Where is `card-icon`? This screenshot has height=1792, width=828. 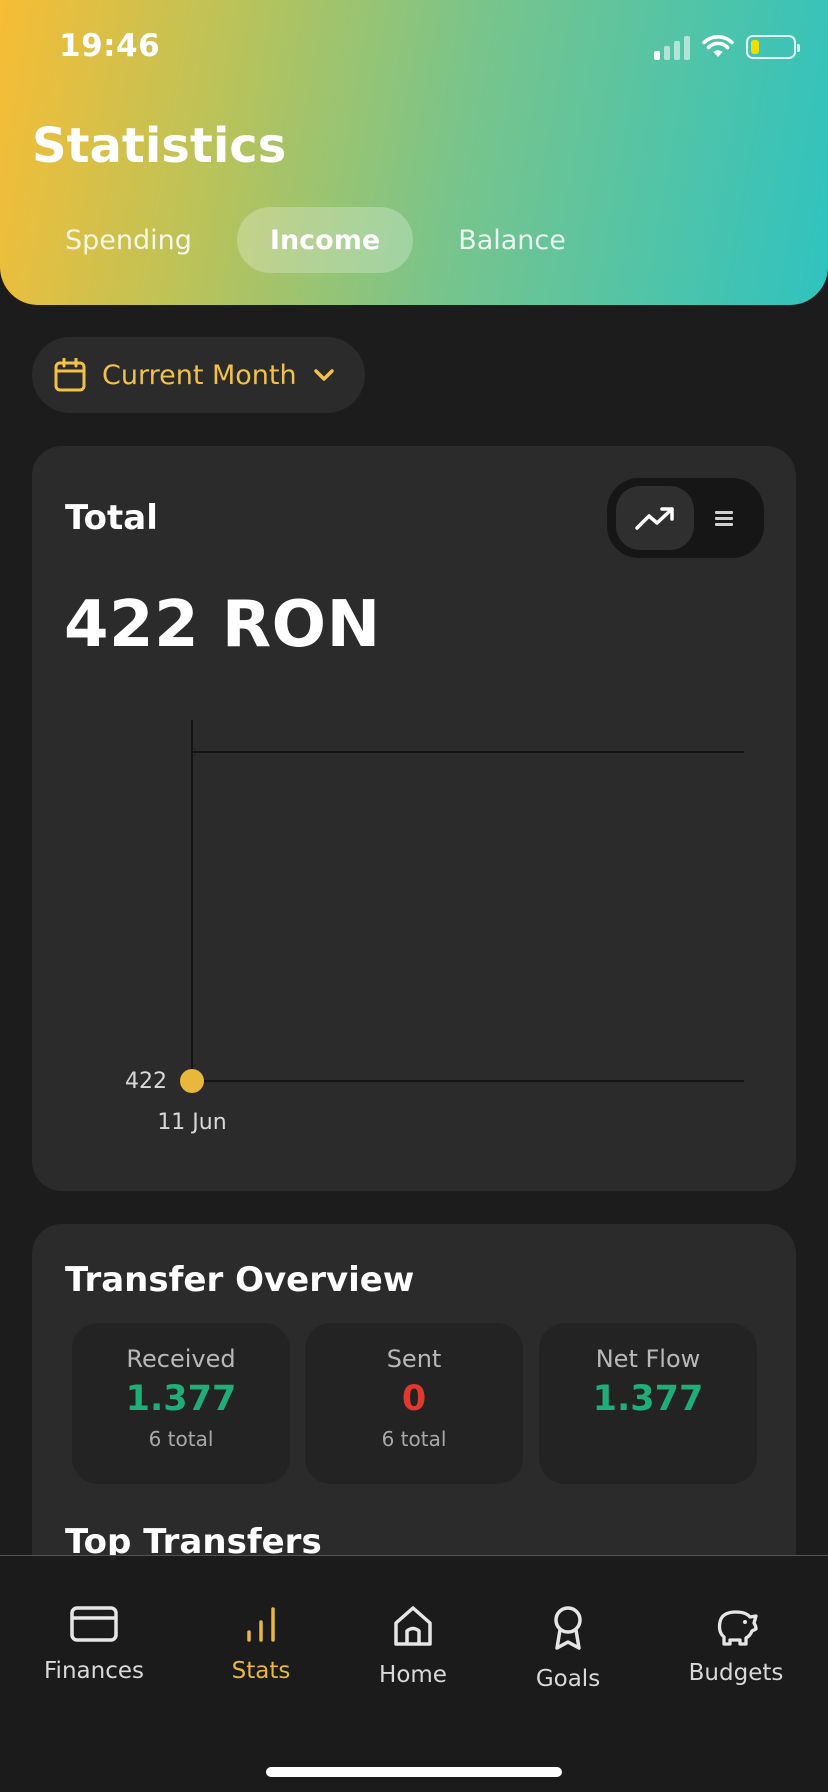
card-icon is located at coordinates (94, 1624).